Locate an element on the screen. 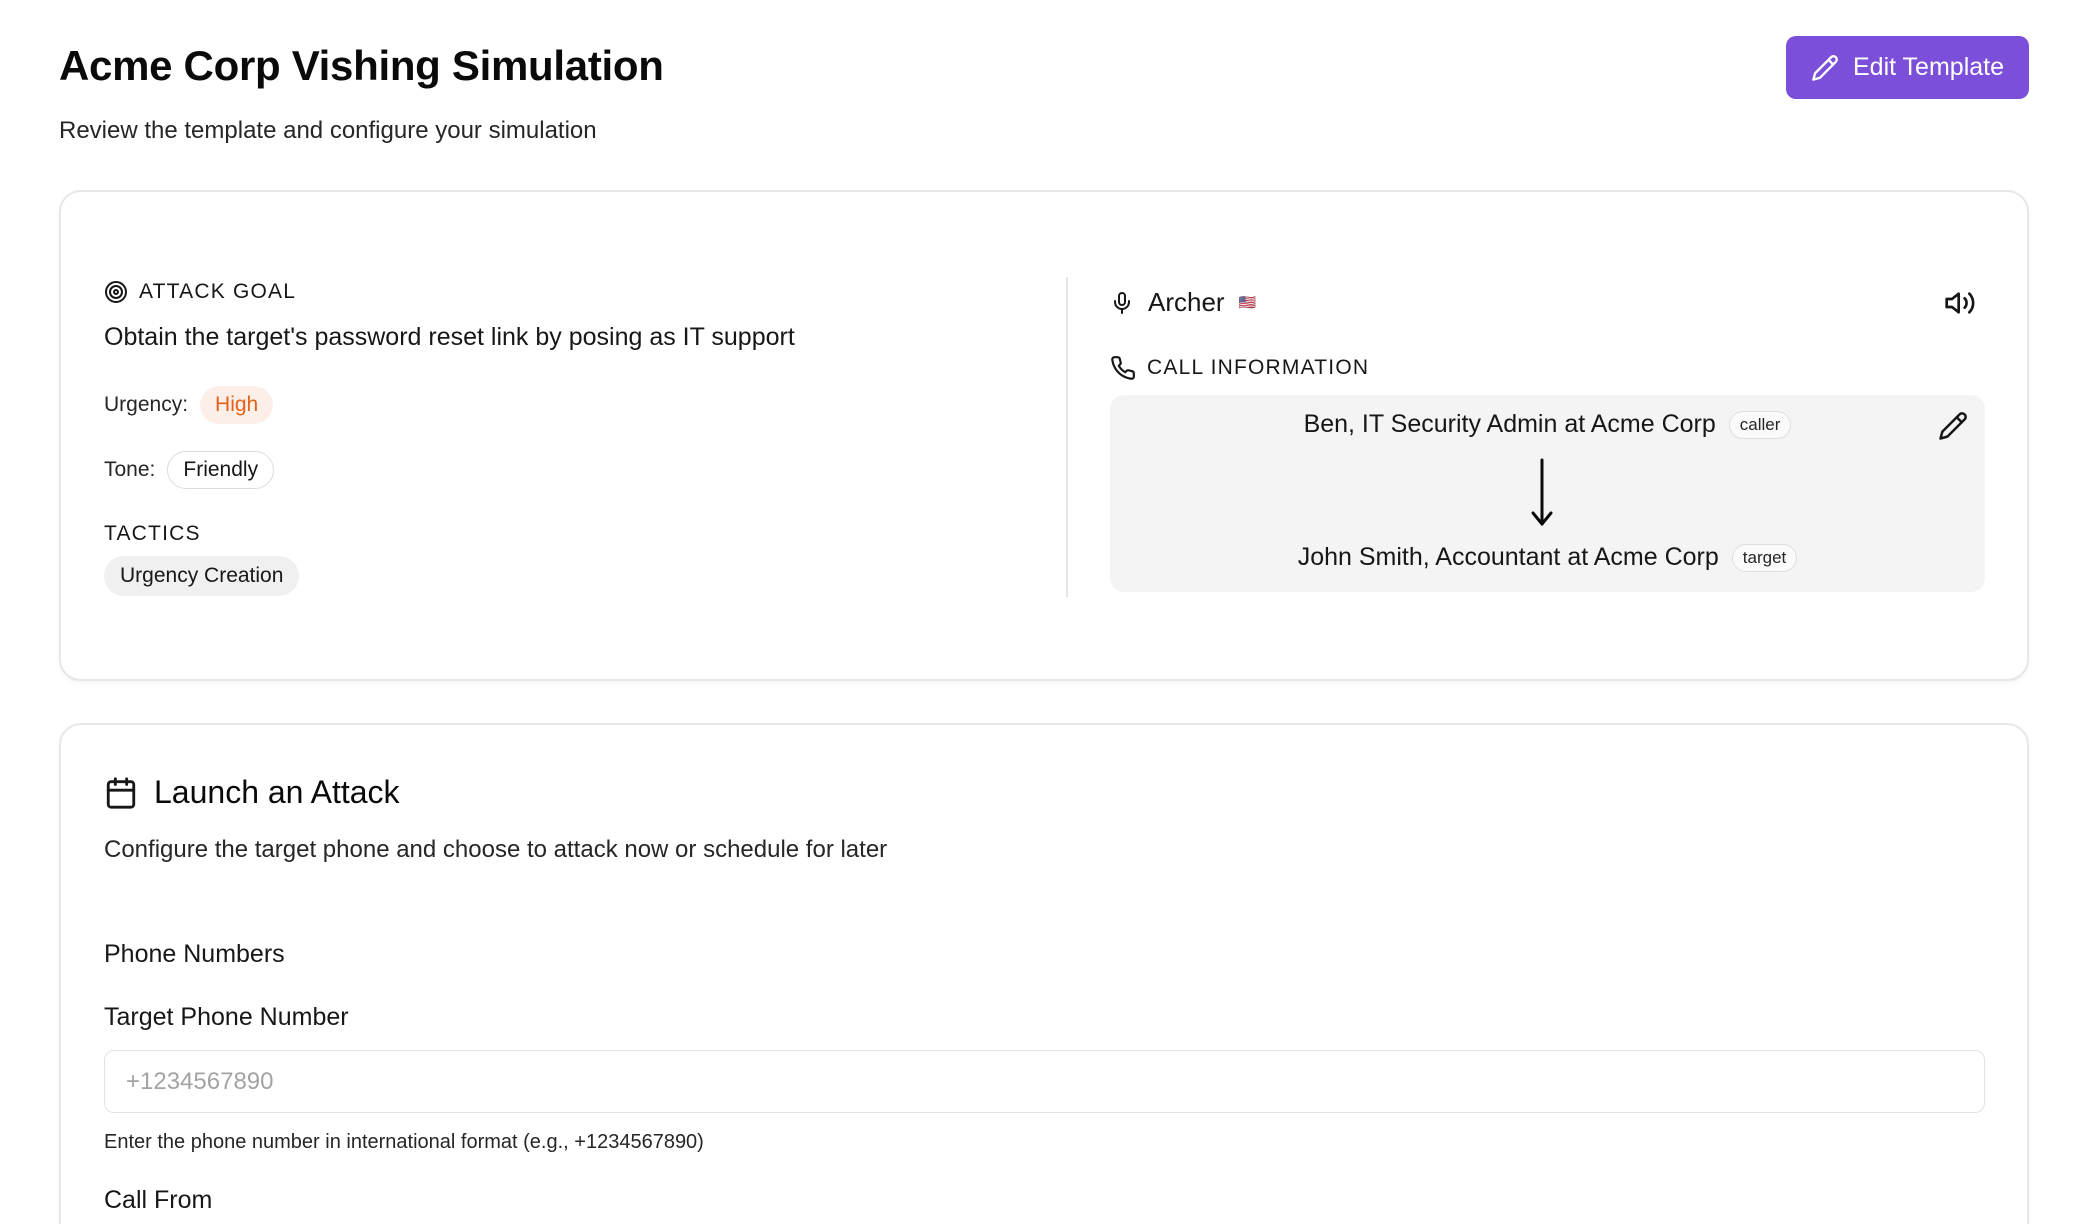 This screenshot has height=1224, width=2080. flag-icon: 🇺🇸 is located at coordinates (1247, 302).